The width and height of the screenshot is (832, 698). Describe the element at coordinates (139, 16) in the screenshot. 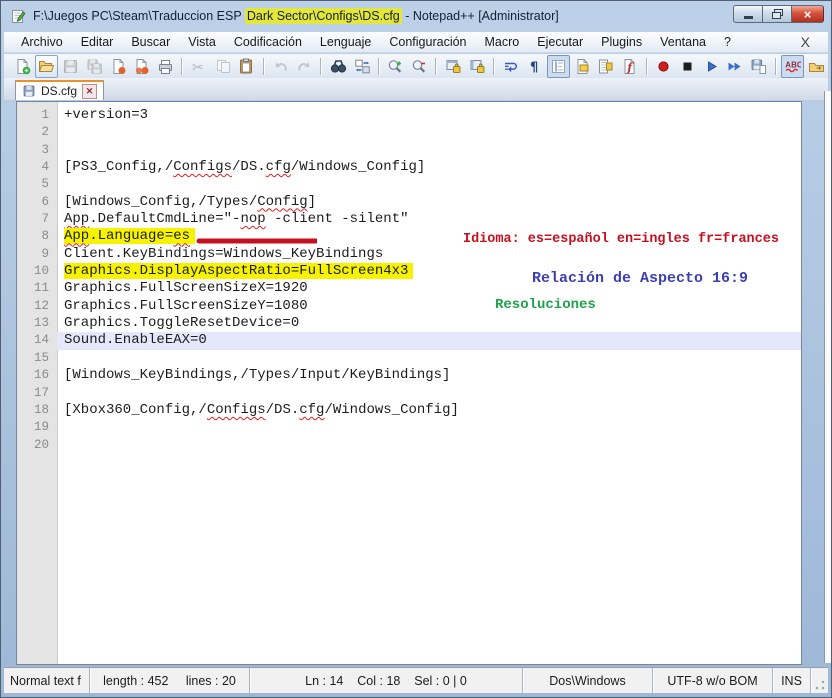

I see `window-title-prefix: F:\Juegos PC\Steam\Traduccion ESP` at that location.